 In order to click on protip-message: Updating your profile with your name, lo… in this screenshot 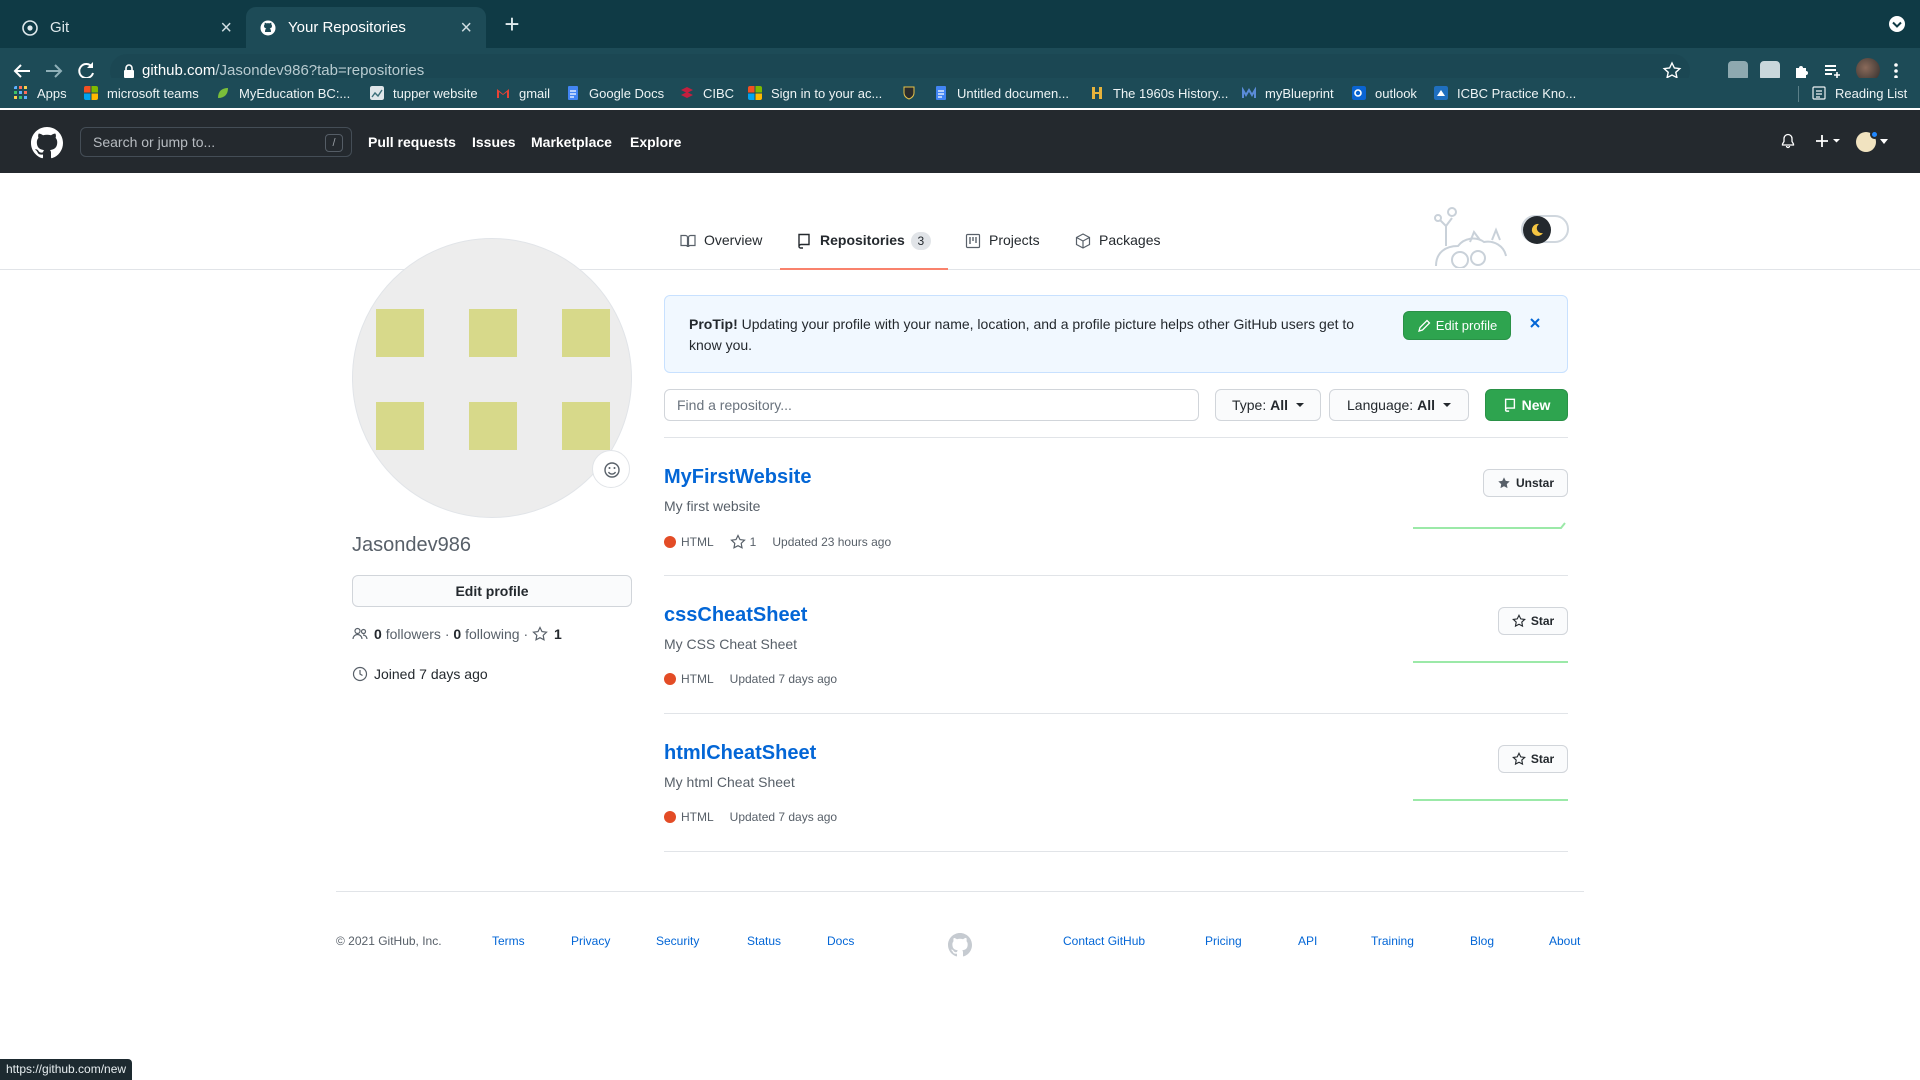, I will do `click(1022, 334)`.